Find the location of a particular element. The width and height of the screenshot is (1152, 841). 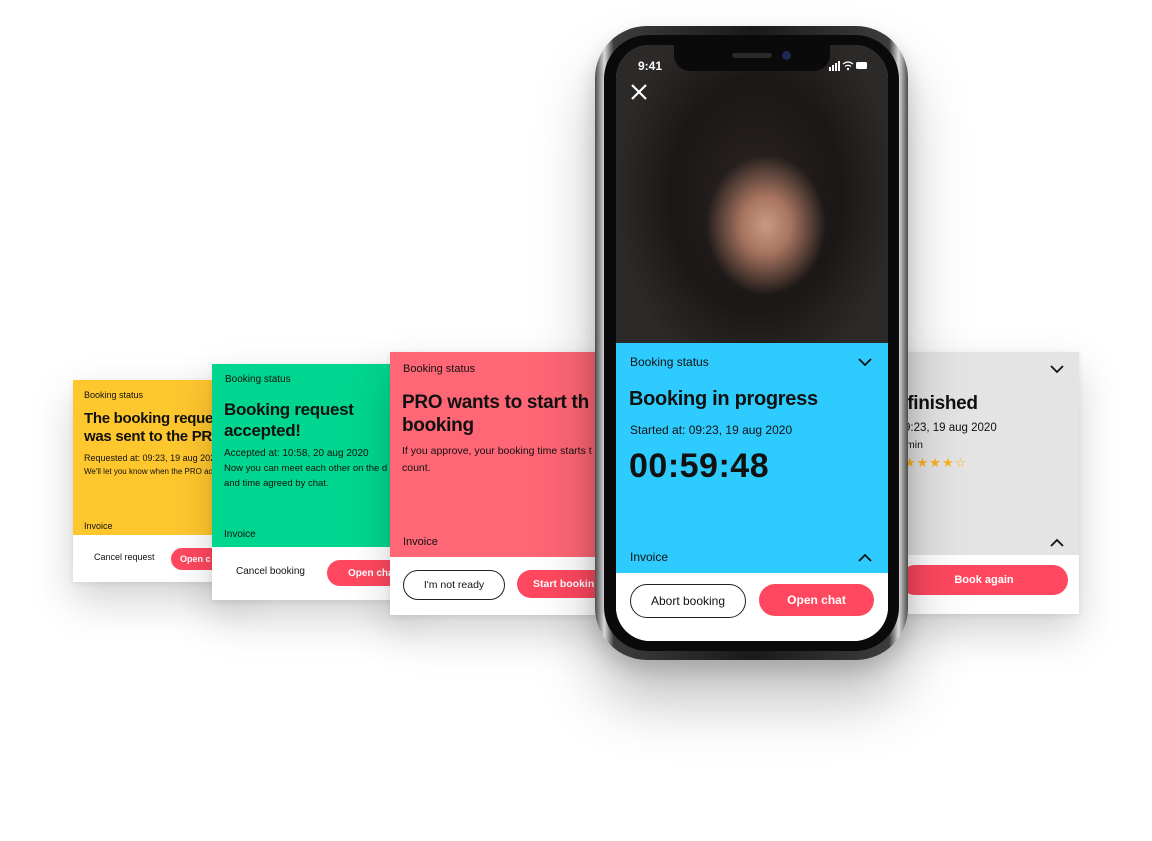

duration: min is located at coordinates (914, 445).